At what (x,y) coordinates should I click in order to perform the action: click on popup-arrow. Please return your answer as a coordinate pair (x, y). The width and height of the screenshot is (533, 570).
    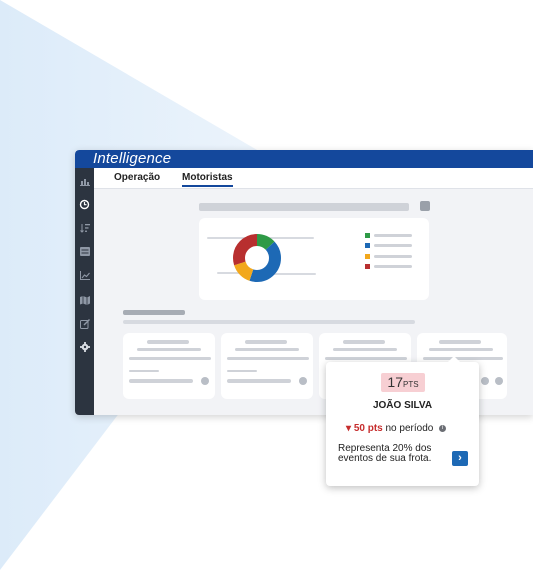
    Looking at the image, I should click on (454, 359).